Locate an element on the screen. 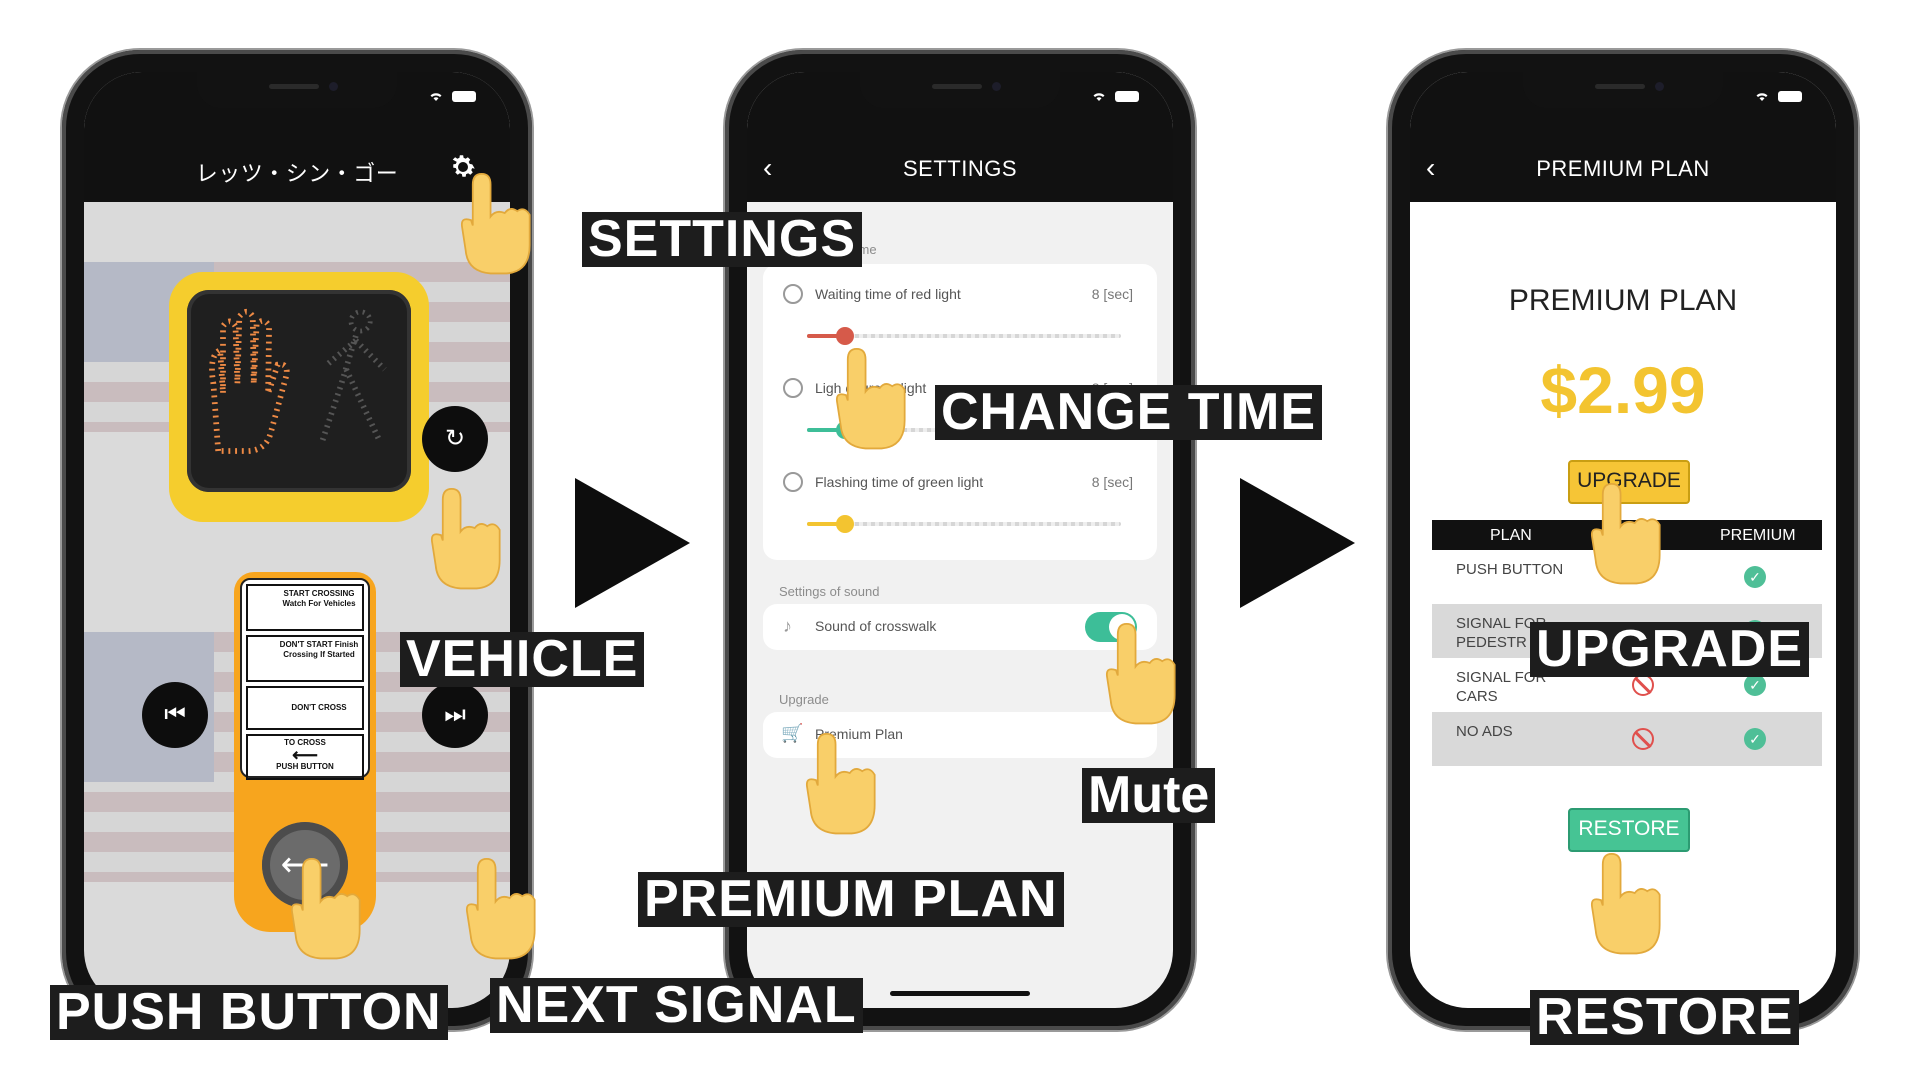 This screenshot has height=1080, width=1920. time-setting-label: Waiting time of red light is located at coordinates (888, 294).